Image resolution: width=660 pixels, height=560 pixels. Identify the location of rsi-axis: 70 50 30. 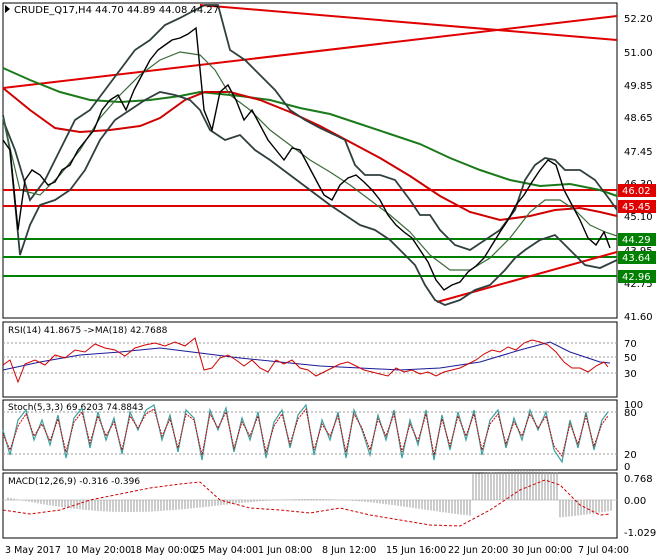
(630, 359).